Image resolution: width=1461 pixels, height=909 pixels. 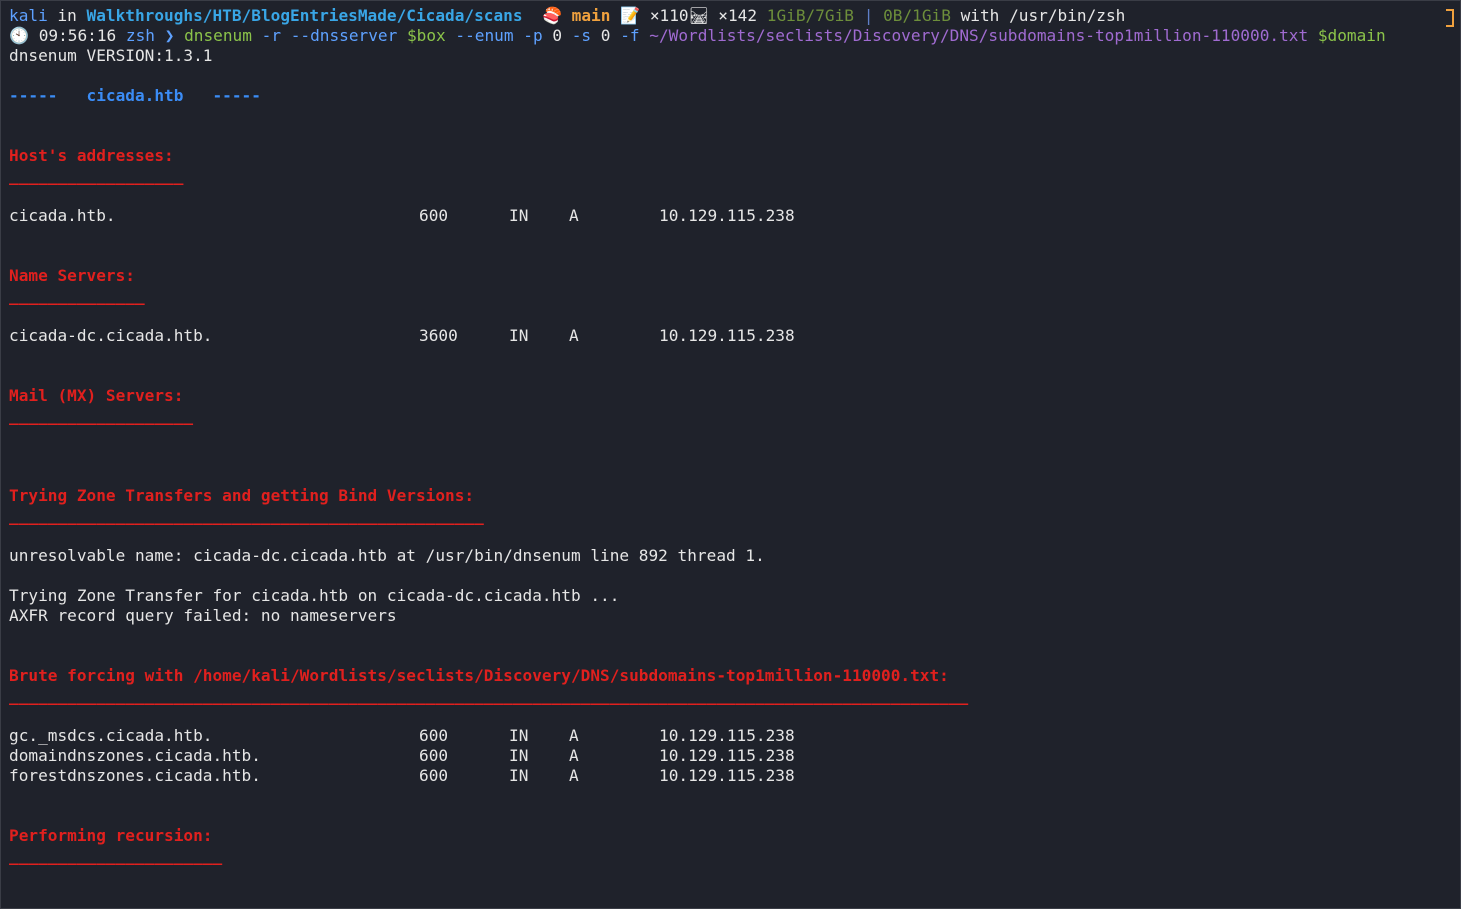 I want to click on section-heading-mx: Mail (MX) Servers:, so click(x=96, y=395).